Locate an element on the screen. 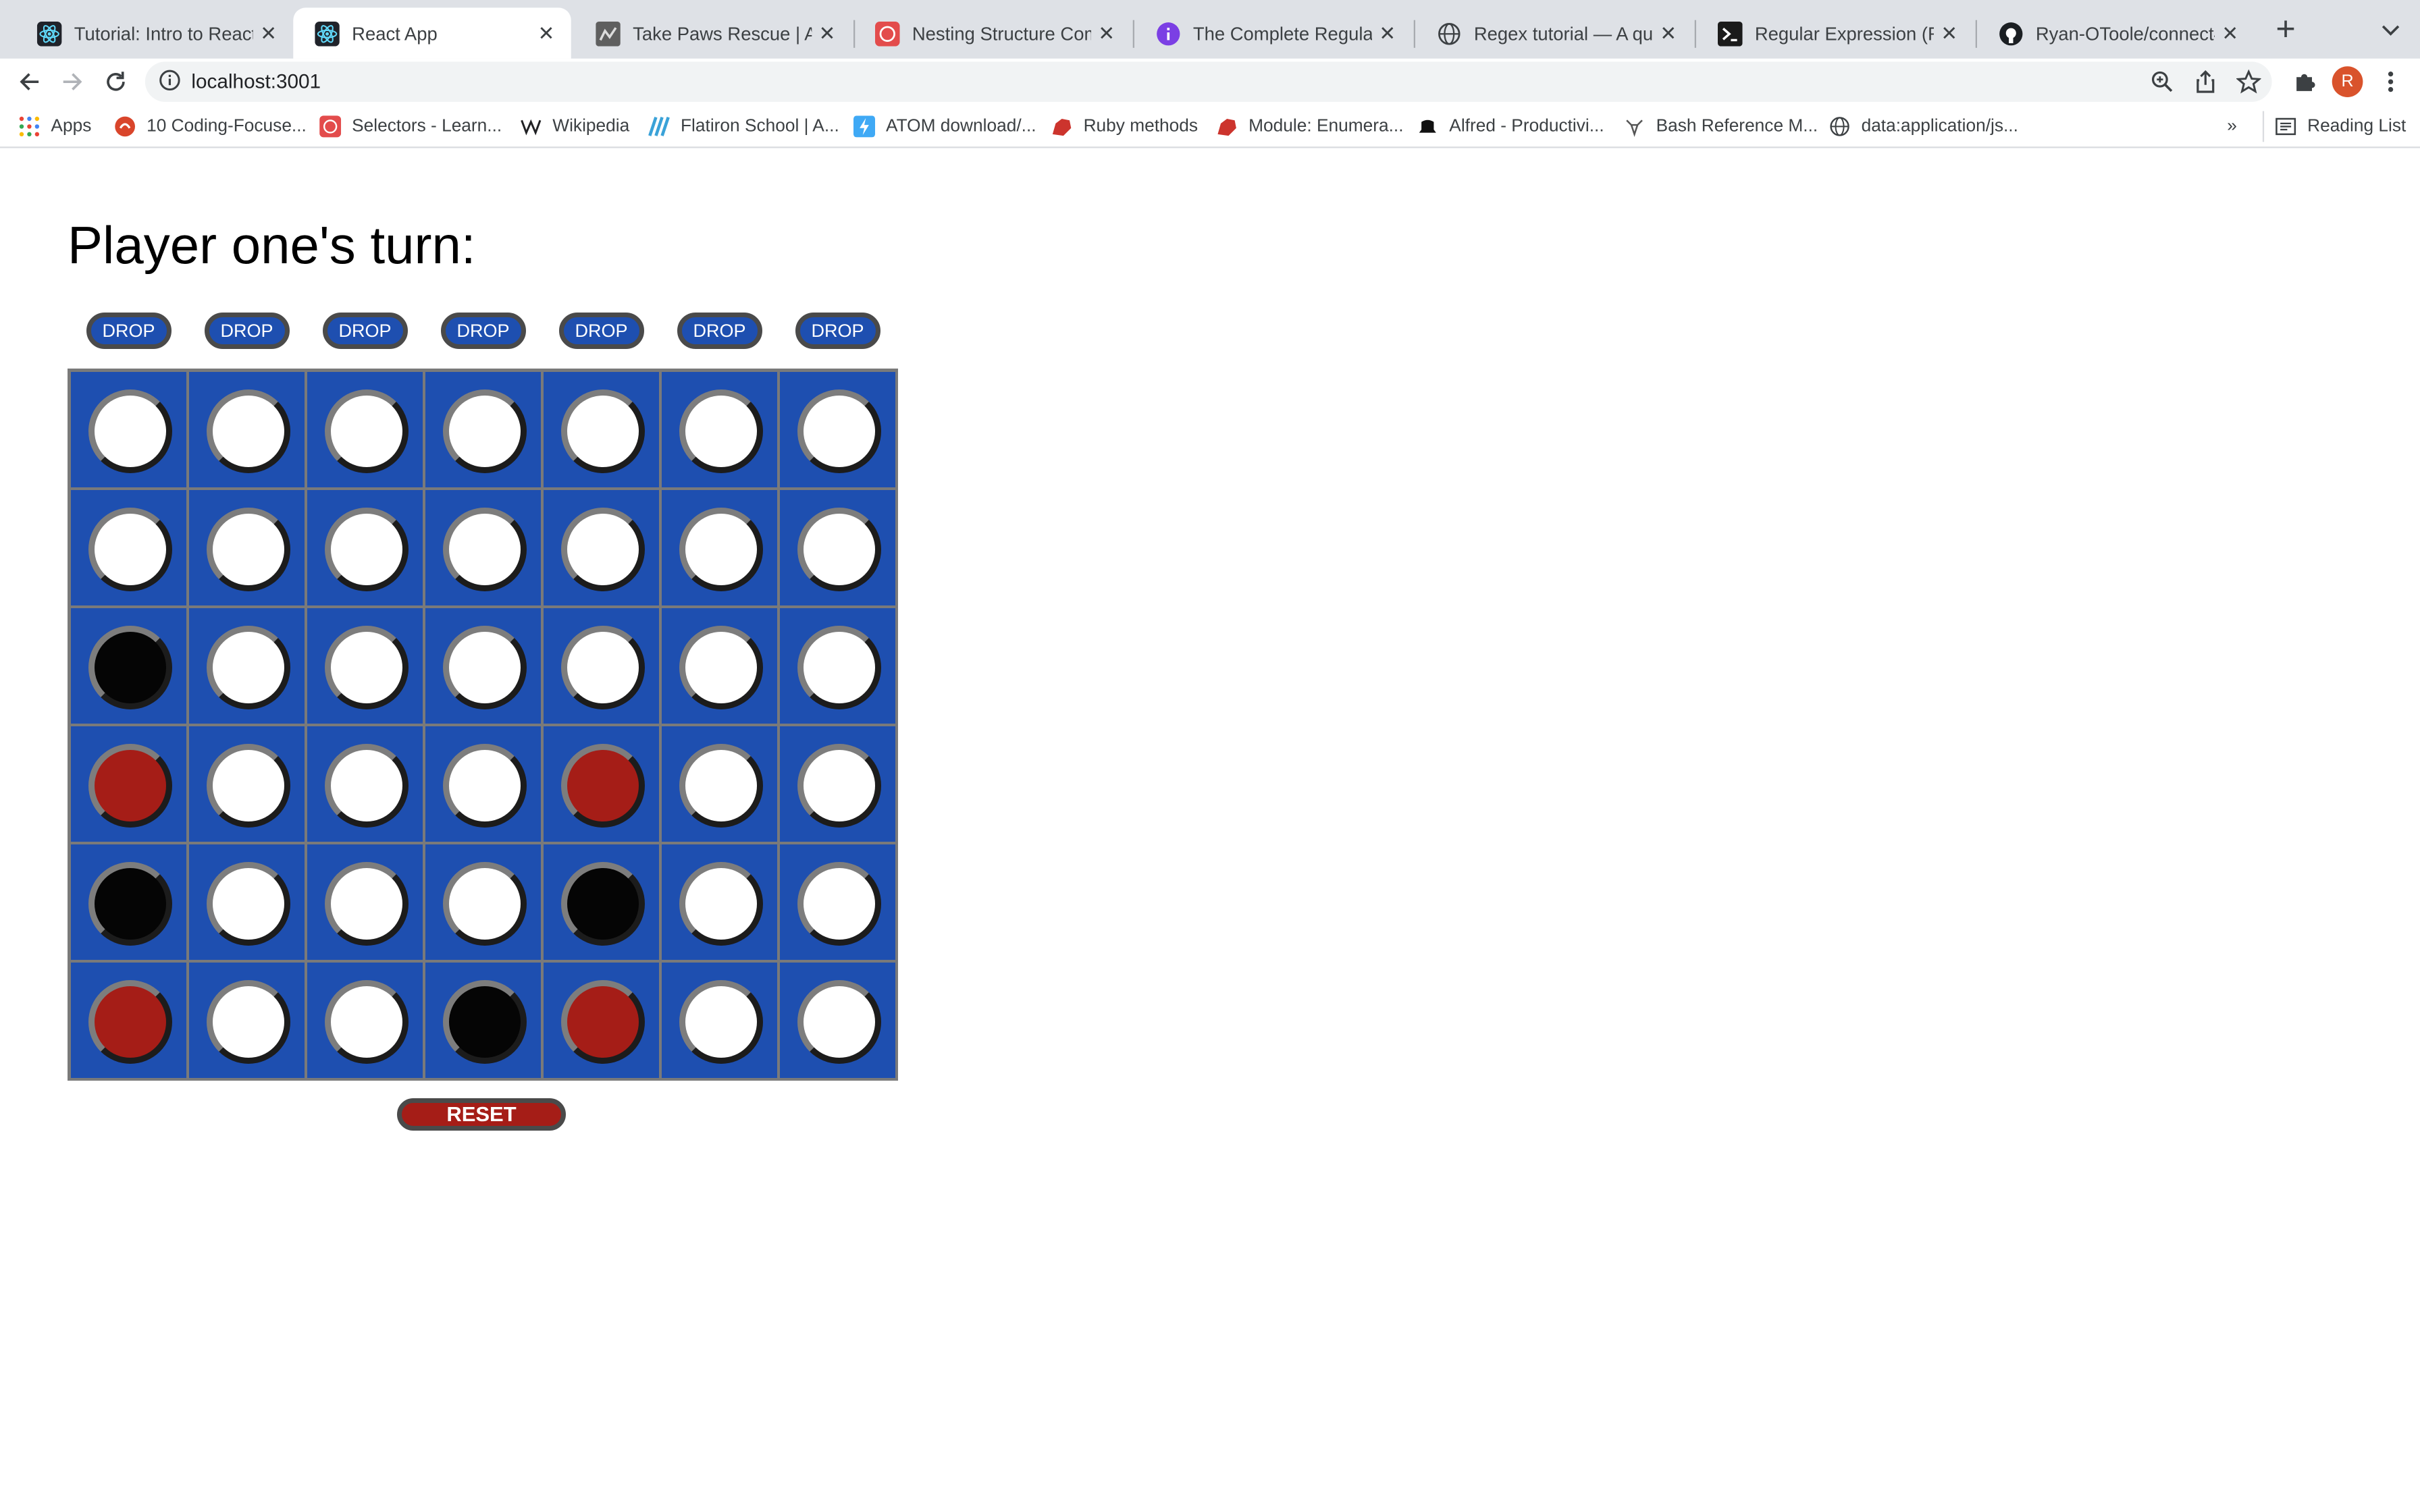 The image size is (2420, 1512). browser-tab: Take Paws Rescue | Adop✕ is located at coordinates (712, 32).